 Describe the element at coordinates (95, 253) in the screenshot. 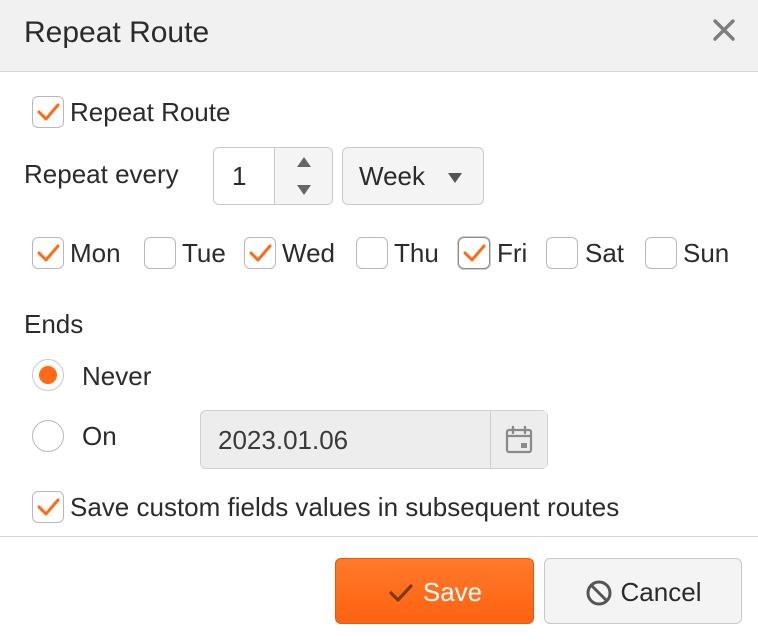

I see `day-label-mon: Mon` at that location.